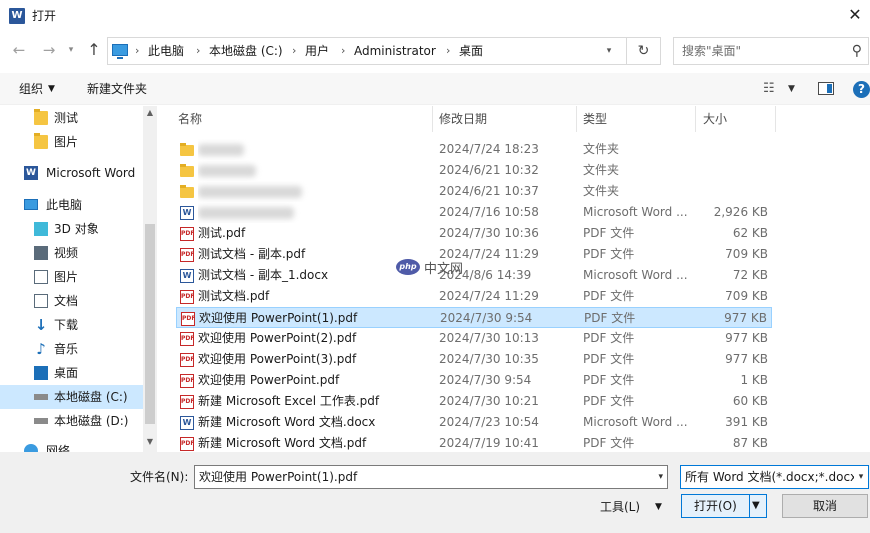  I want to click on filetype-select: 所有 Word 文档(*.docx;*.docx ▾, so click(774, 477).